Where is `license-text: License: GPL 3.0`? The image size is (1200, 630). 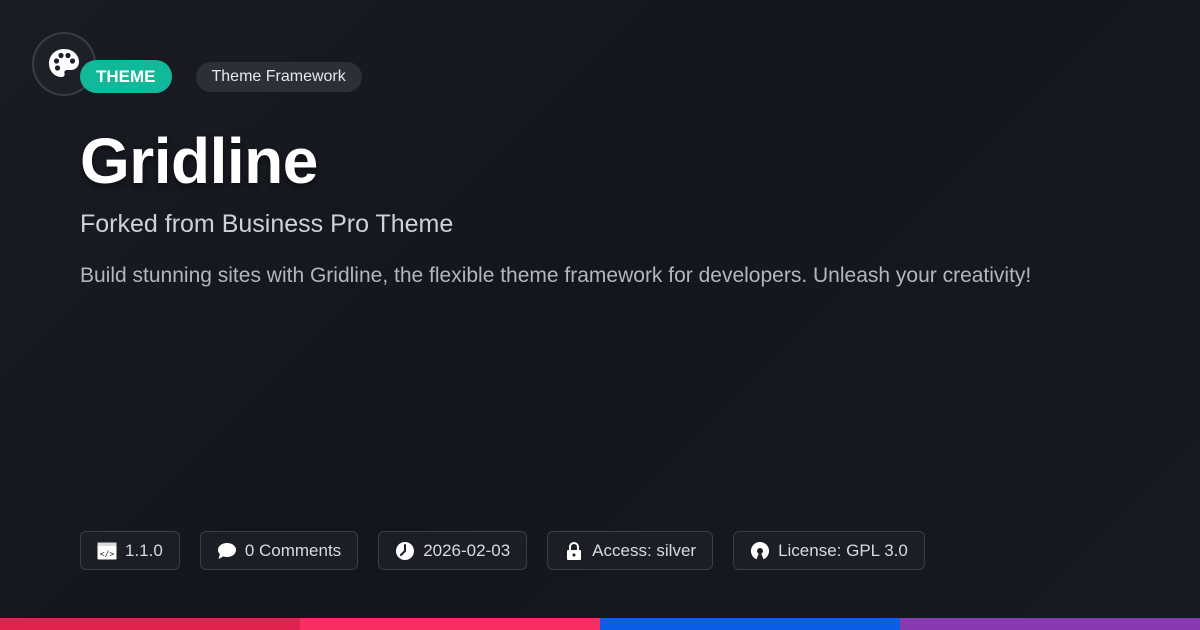
license-text: License: GPL 3.0 is located at coordinates (843, 550).